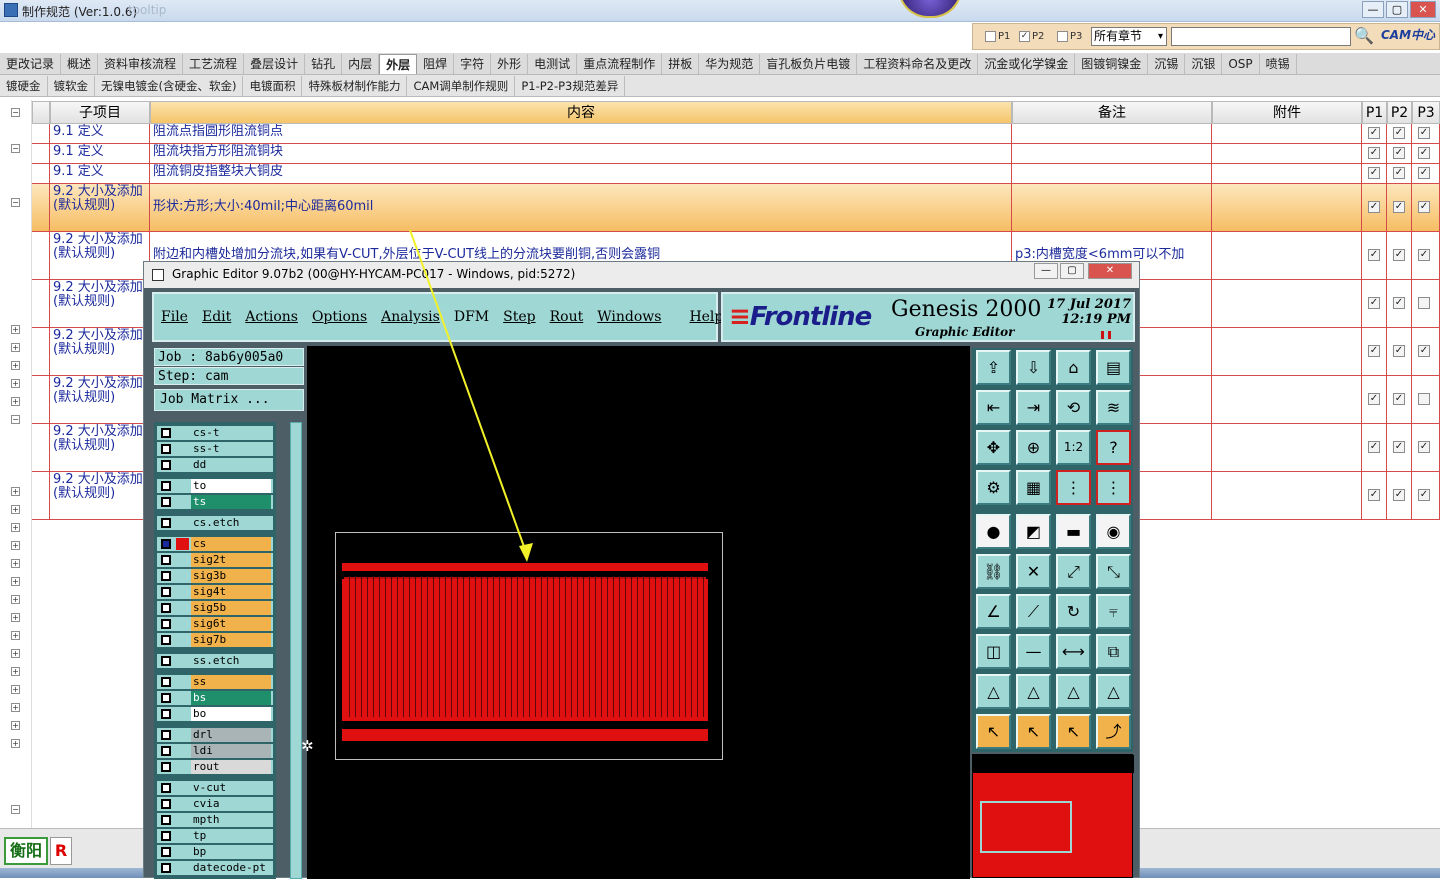 This screenshot has width=1440, height=879. What do you see at coordinates (993, 447) in the screenshot?
I see `fit-icon: ✥` at bounding box center [993, 447].